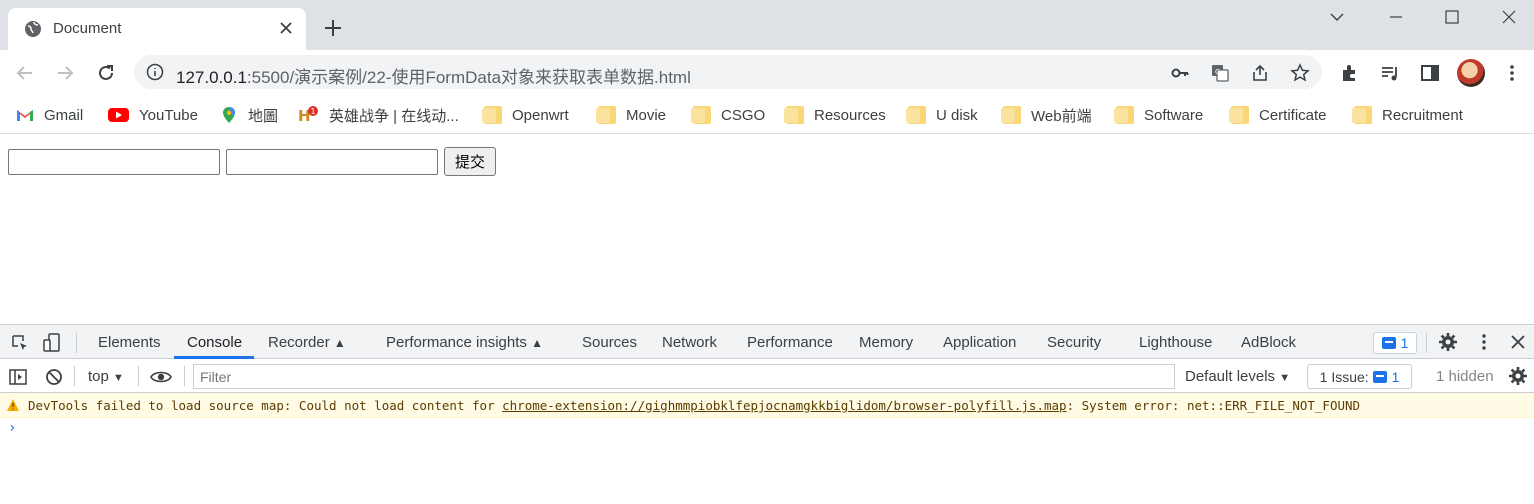  Describe the element at coordinates (249, 115) in the screenshot. I see `bookmark-maps: 地圖` at that location.